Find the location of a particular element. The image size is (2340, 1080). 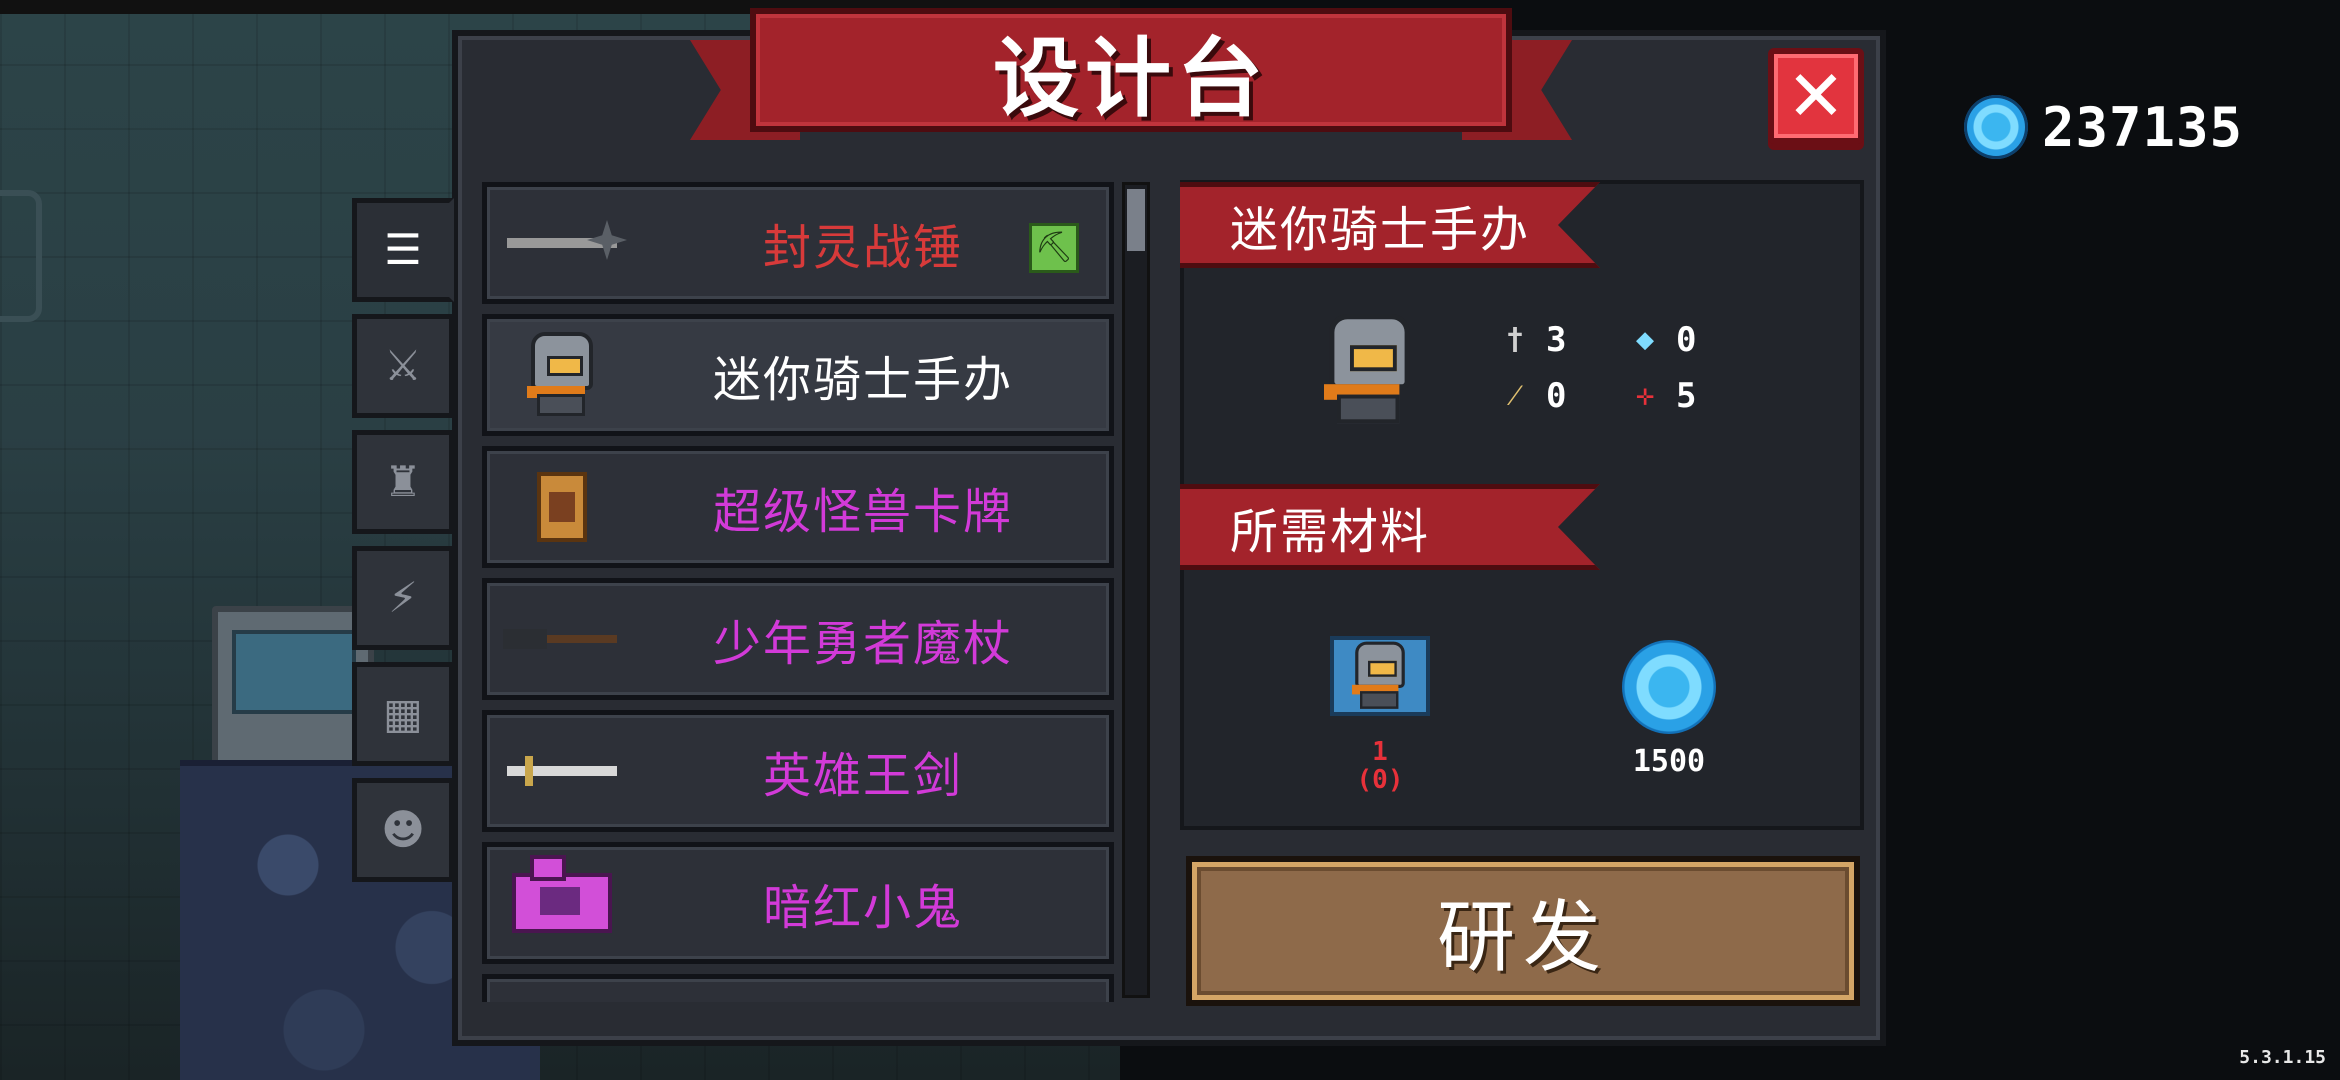

tab-armor: ♜ is located at coordinates (403, 482).